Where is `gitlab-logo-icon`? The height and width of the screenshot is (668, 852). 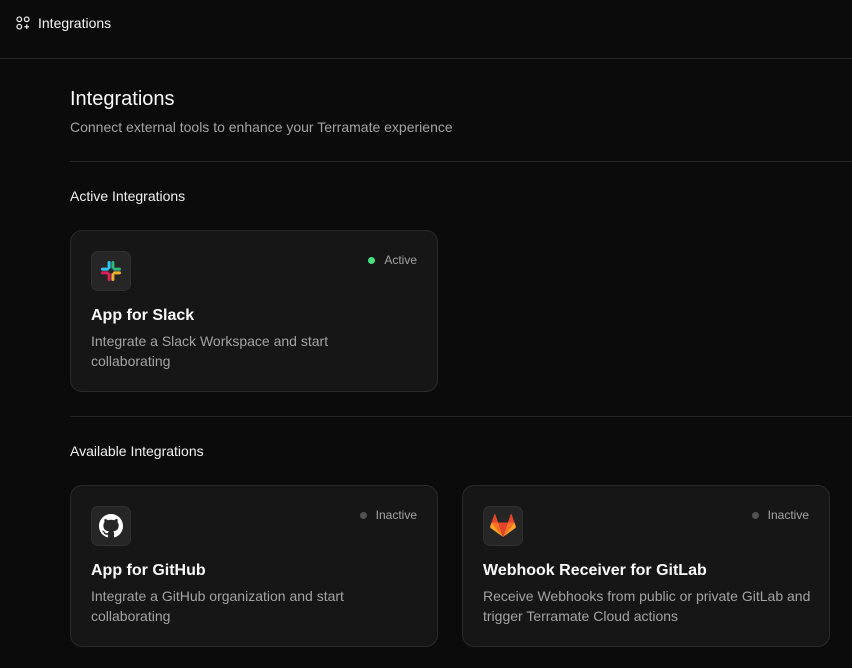 gitlab-logo-icon is located at coordinates (503, 526).